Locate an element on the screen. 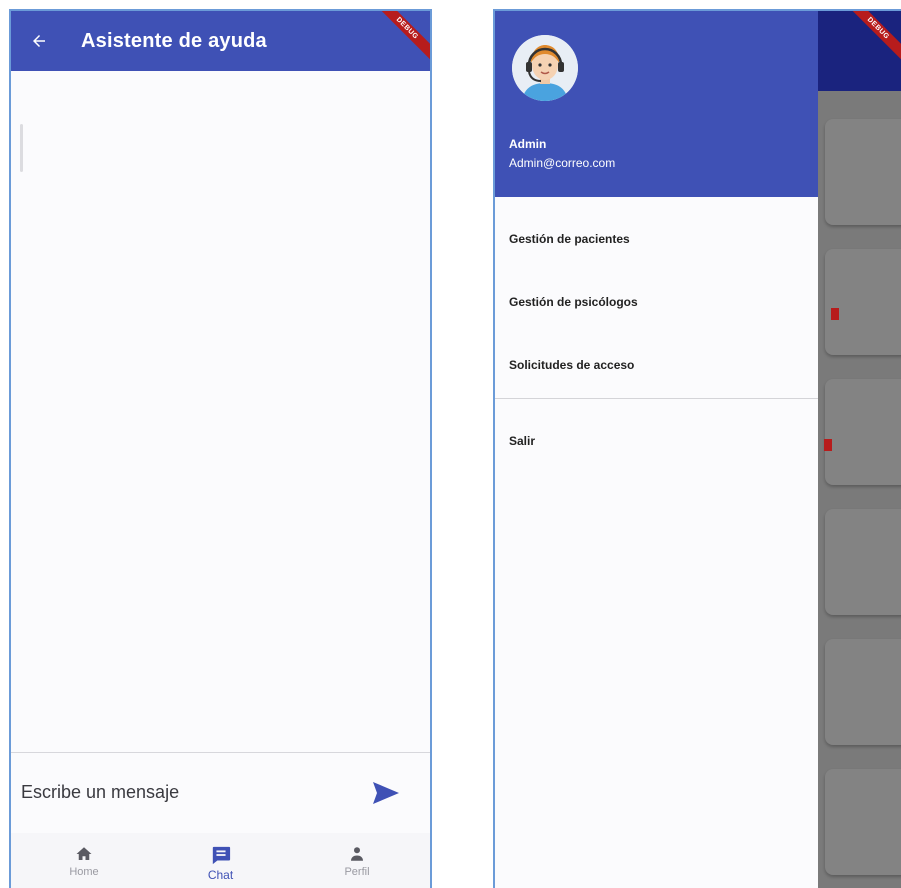 This screenshot has width=901, height=888. menu-item-label: Gestión de psicólogos is located at coordinates (573, 301).